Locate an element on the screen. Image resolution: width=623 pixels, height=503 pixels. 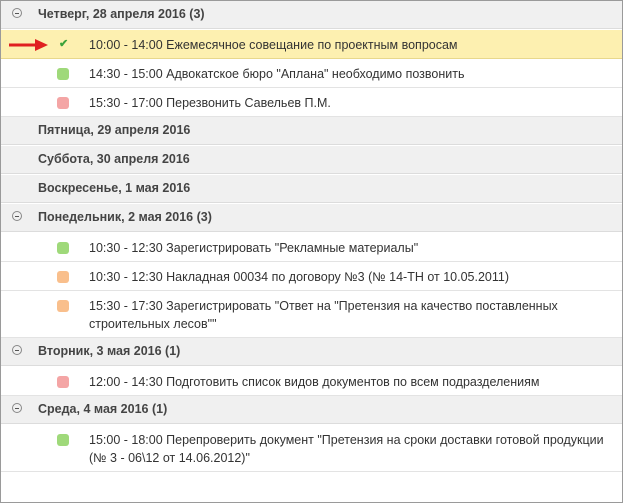
task-text: 15:30 - 17:00 Перезвонить Савельев П.М. is located at coordinates (210, 103).